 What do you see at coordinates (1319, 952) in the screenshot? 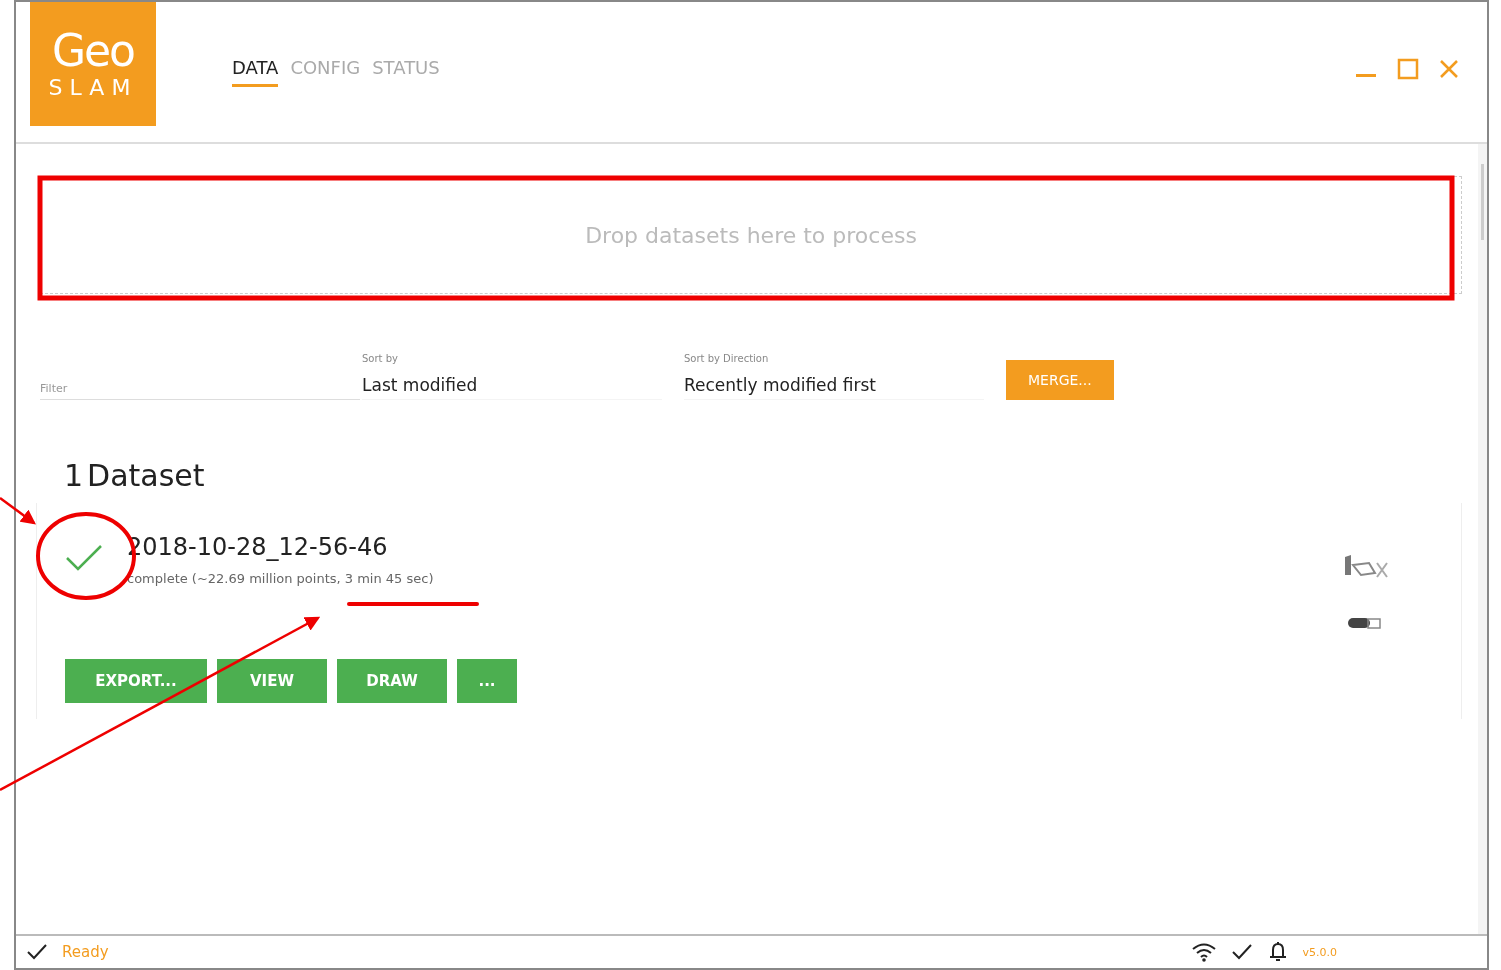
I see `version-text: v5.0.0` at bounding box center [1319, 952].